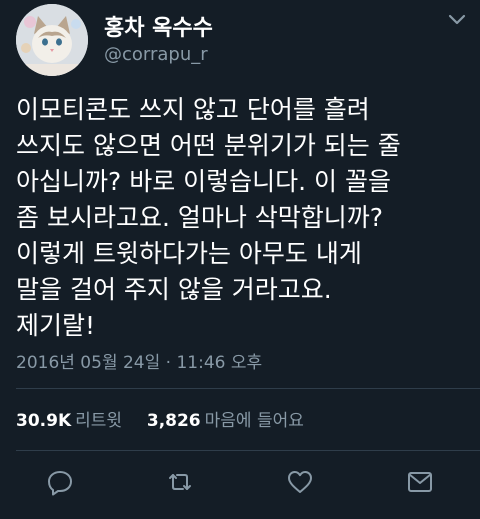 The height and width of the screenshot is (519, 480). Describe the element at coordinates (193, 109) in the screenshot. I see `tweet-line: 이모티콘도 쓰지 않고 단어를 흘려` at that location.